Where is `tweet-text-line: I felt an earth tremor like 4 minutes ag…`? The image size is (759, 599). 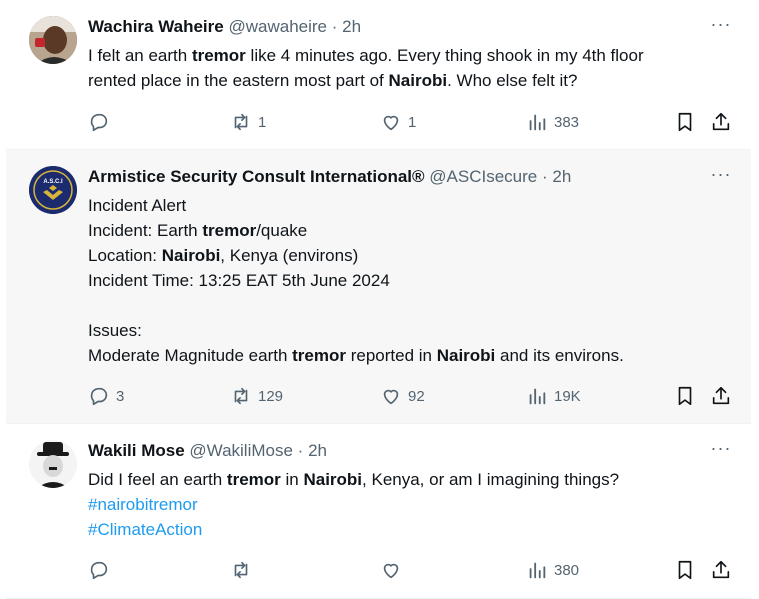
tweet-text-line: I felt an earth tremor like 4 minutes ag… is located at coordinates (408, 55).